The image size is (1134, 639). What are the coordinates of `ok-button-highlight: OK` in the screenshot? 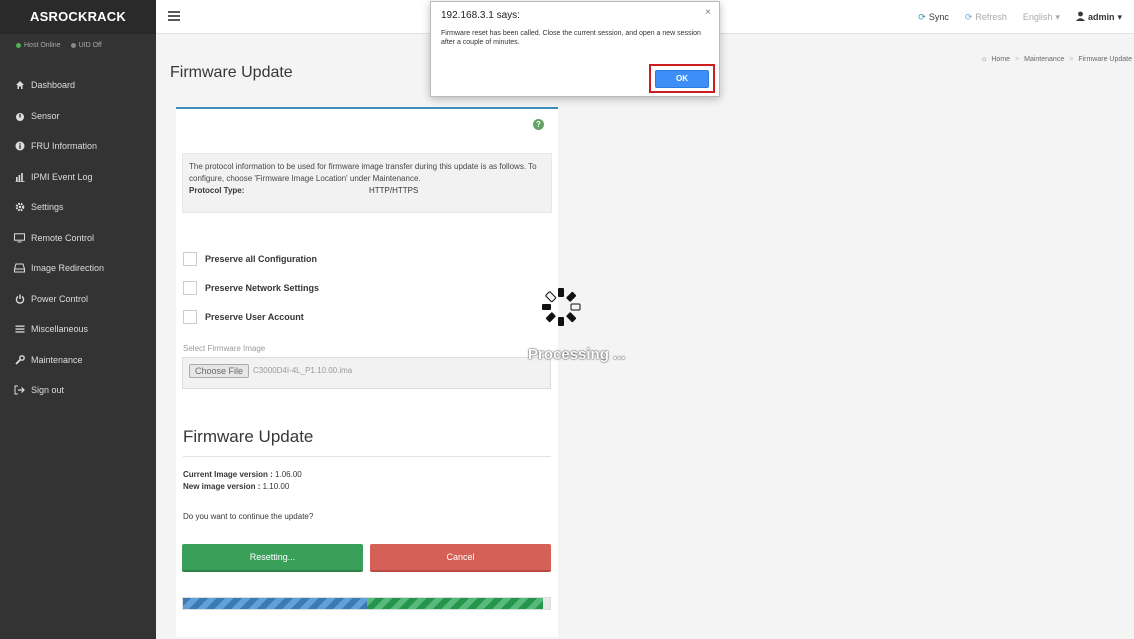 It's located at (682, 78).